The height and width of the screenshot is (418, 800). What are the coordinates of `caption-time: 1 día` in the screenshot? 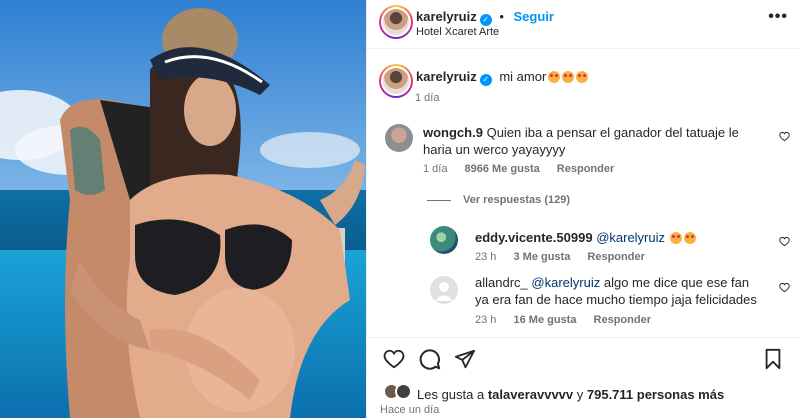 It's located at (427, 98).